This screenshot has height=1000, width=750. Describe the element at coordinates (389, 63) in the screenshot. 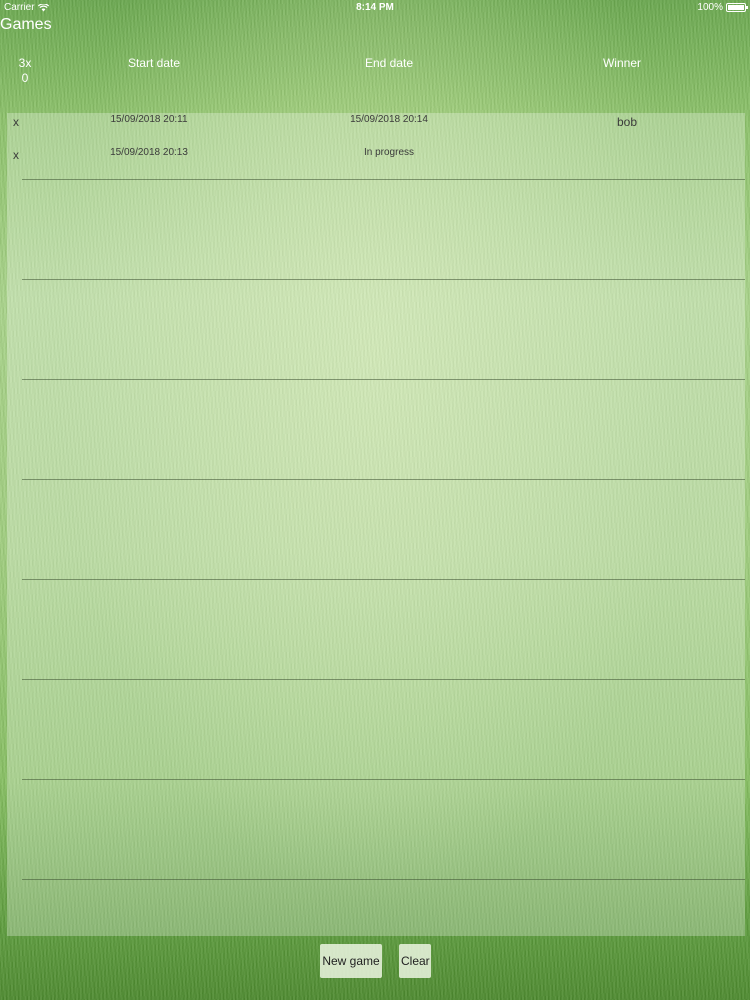

I see `header-end-date: End date` at that location.